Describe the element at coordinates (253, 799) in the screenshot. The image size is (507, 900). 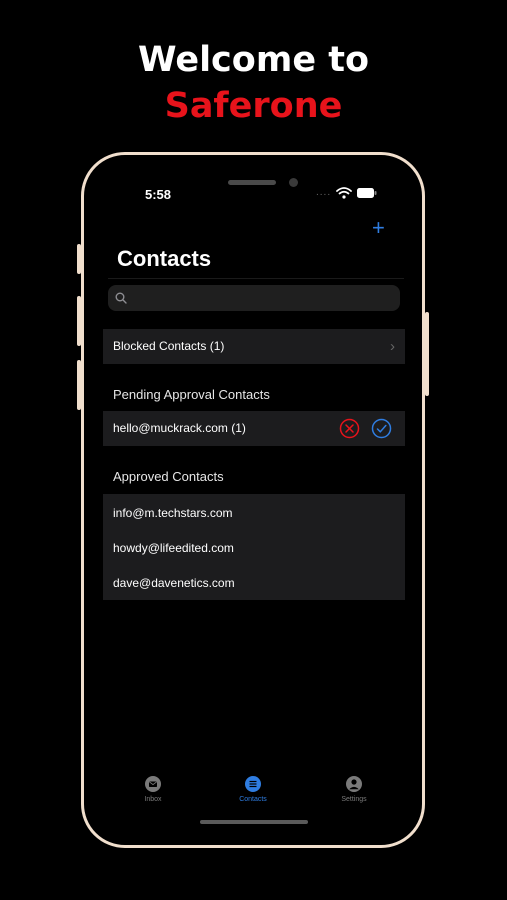
I see `tab-contacts-label: Contacts` at that location.